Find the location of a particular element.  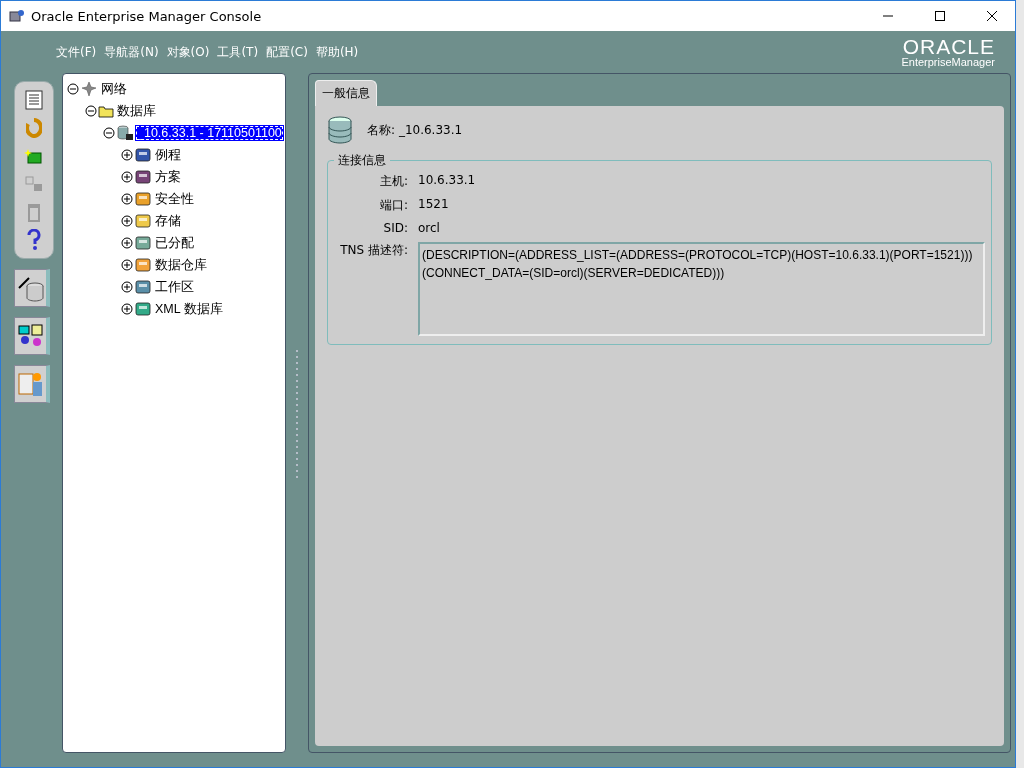

field-value: 10.6.33.1 is located at coordinates (447, 180).